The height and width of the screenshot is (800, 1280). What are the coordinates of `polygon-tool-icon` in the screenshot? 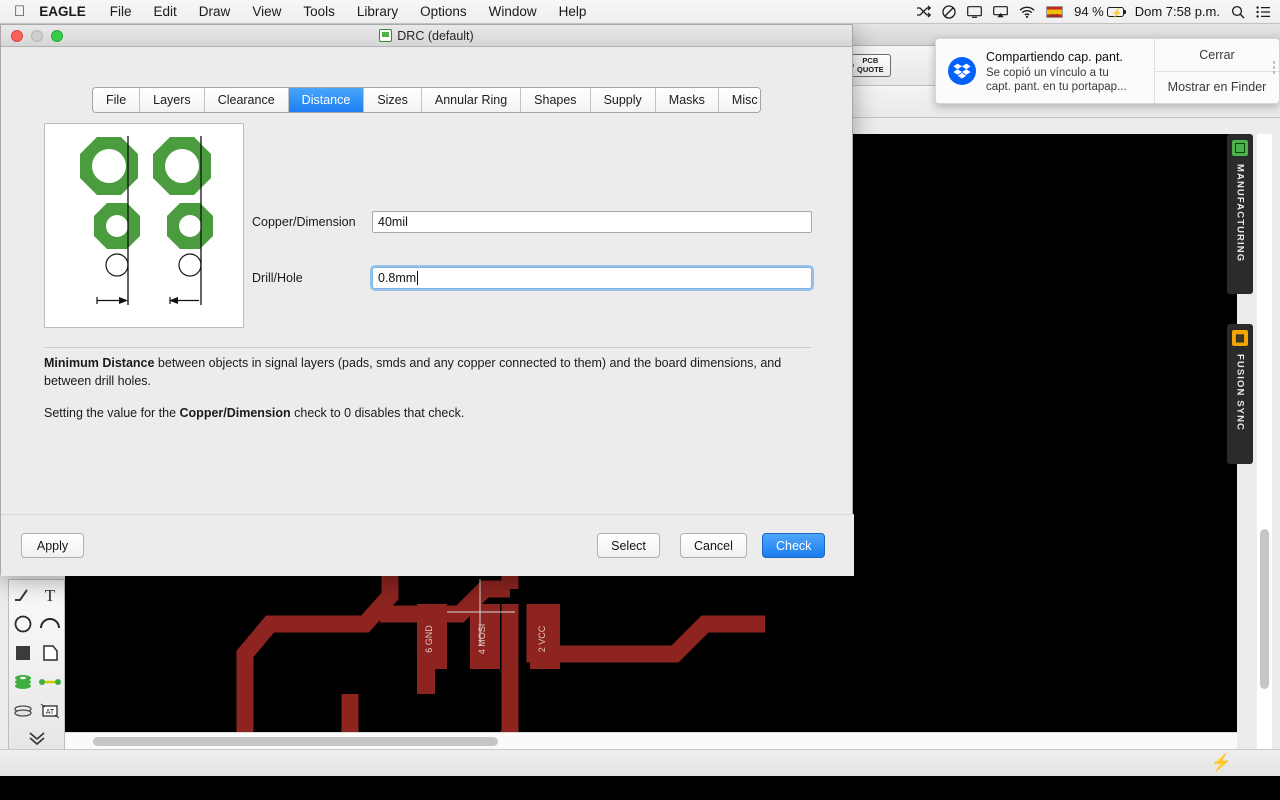 It's located at (51, 652).